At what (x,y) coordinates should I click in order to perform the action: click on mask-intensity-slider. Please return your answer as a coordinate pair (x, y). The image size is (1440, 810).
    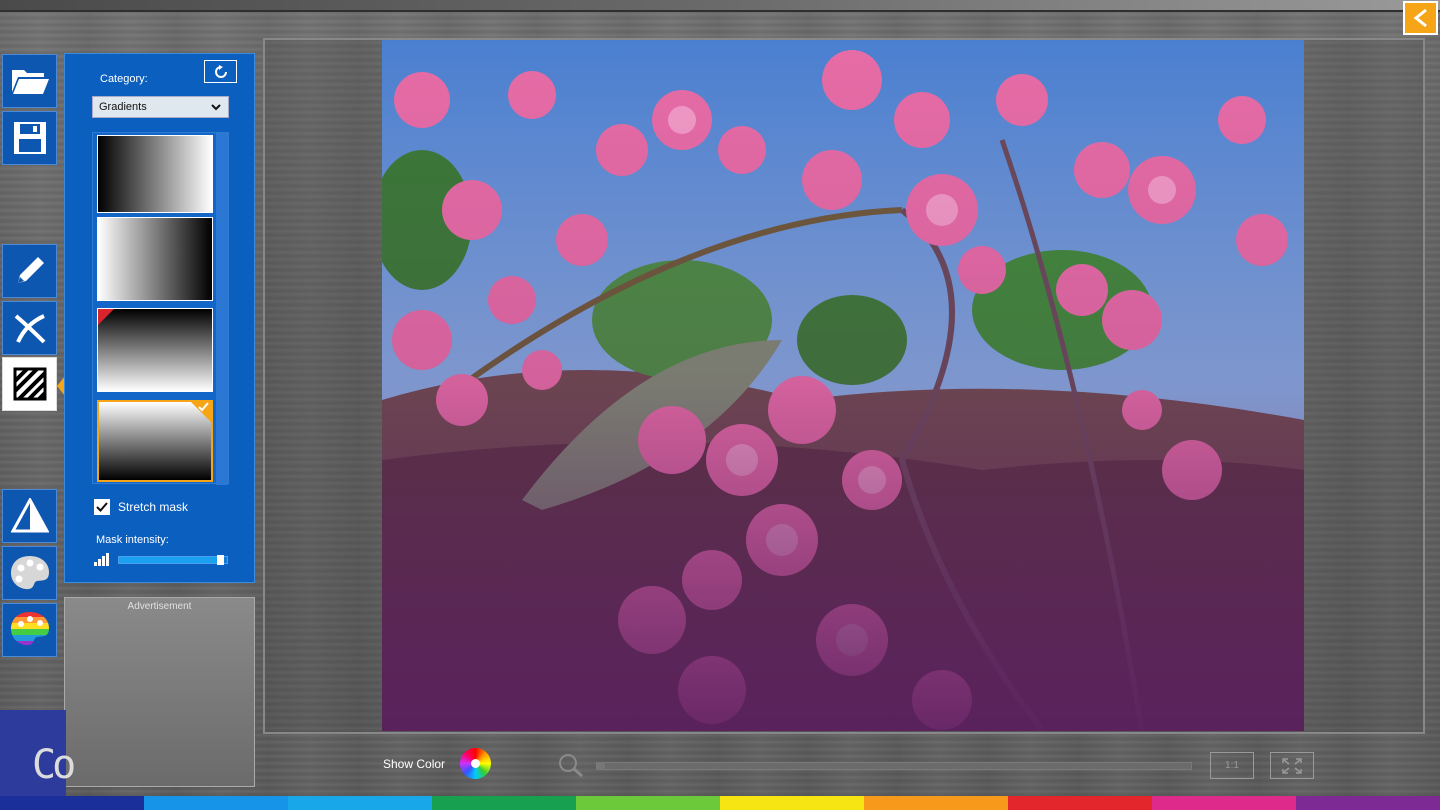
    Looking at the image, I should click on (173, 560).